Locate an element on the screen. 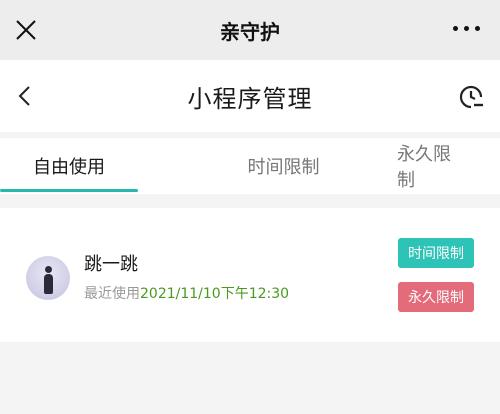  tab-time-limit-label: 时间限制 is located at coordinates (283, 167).